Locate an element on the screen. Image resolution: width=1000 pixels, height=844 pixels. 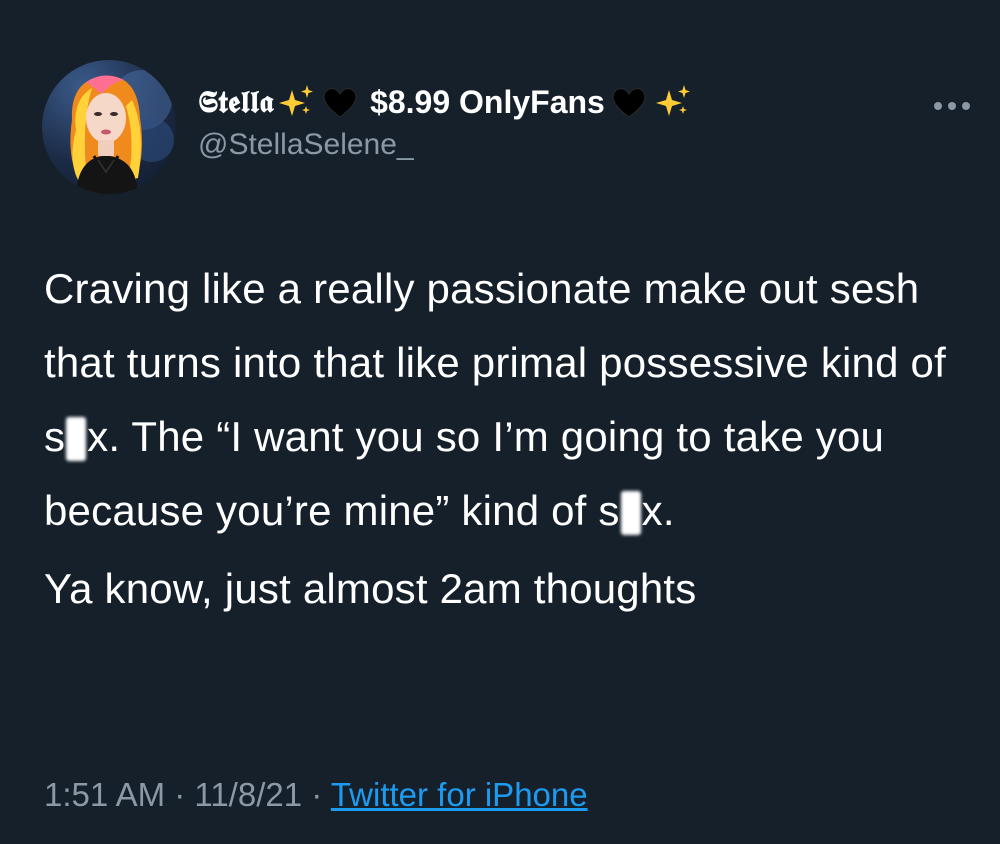
display-name: 𝕾𝖙𝖊𝖑𝖑𝖆 is located at coordinates (236, 102).